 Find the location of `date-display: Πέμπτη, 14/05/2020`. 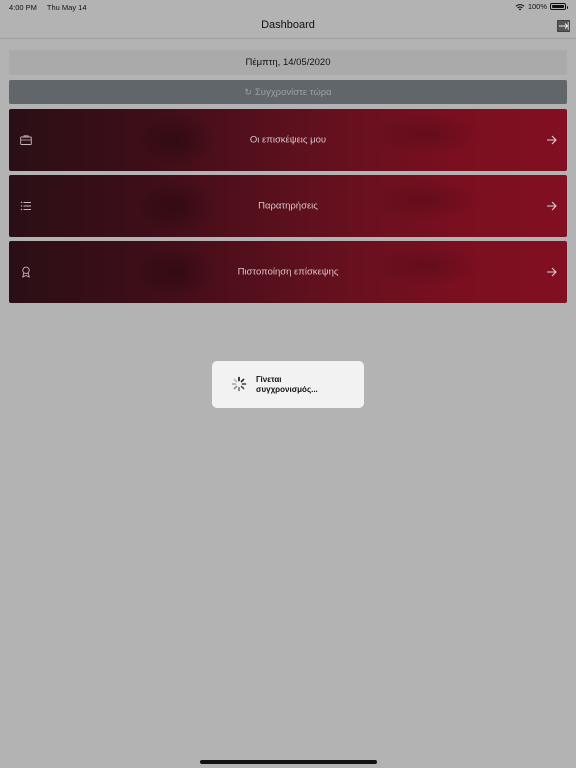

date-display: Πέμπτη, 14/05/2020 is located at coordinates (288, 62).